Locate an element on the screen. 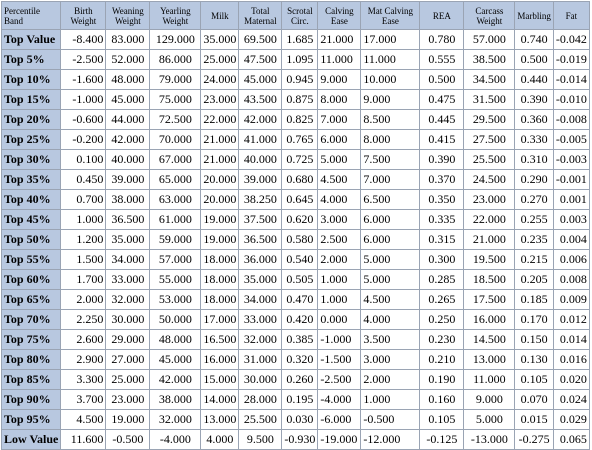 The width and height of the screenshot is (592, 450). table-cell: 0.445 is located at coordinates (442, 119).